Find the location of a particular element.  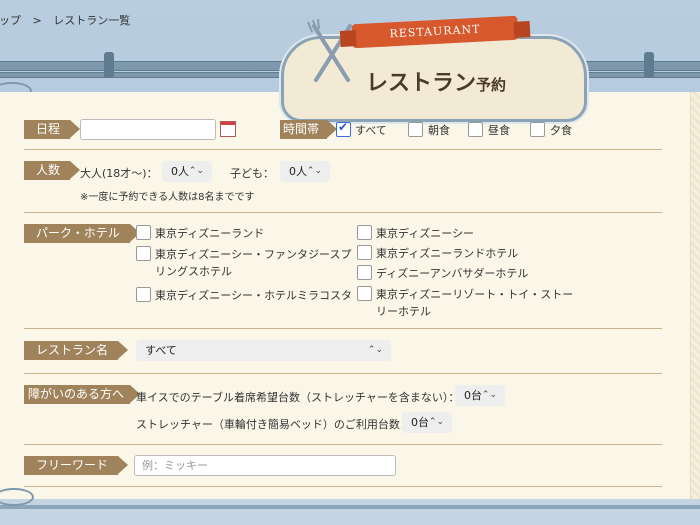

hotel-ambassador-checkbox is located at coordinates (364, 272).